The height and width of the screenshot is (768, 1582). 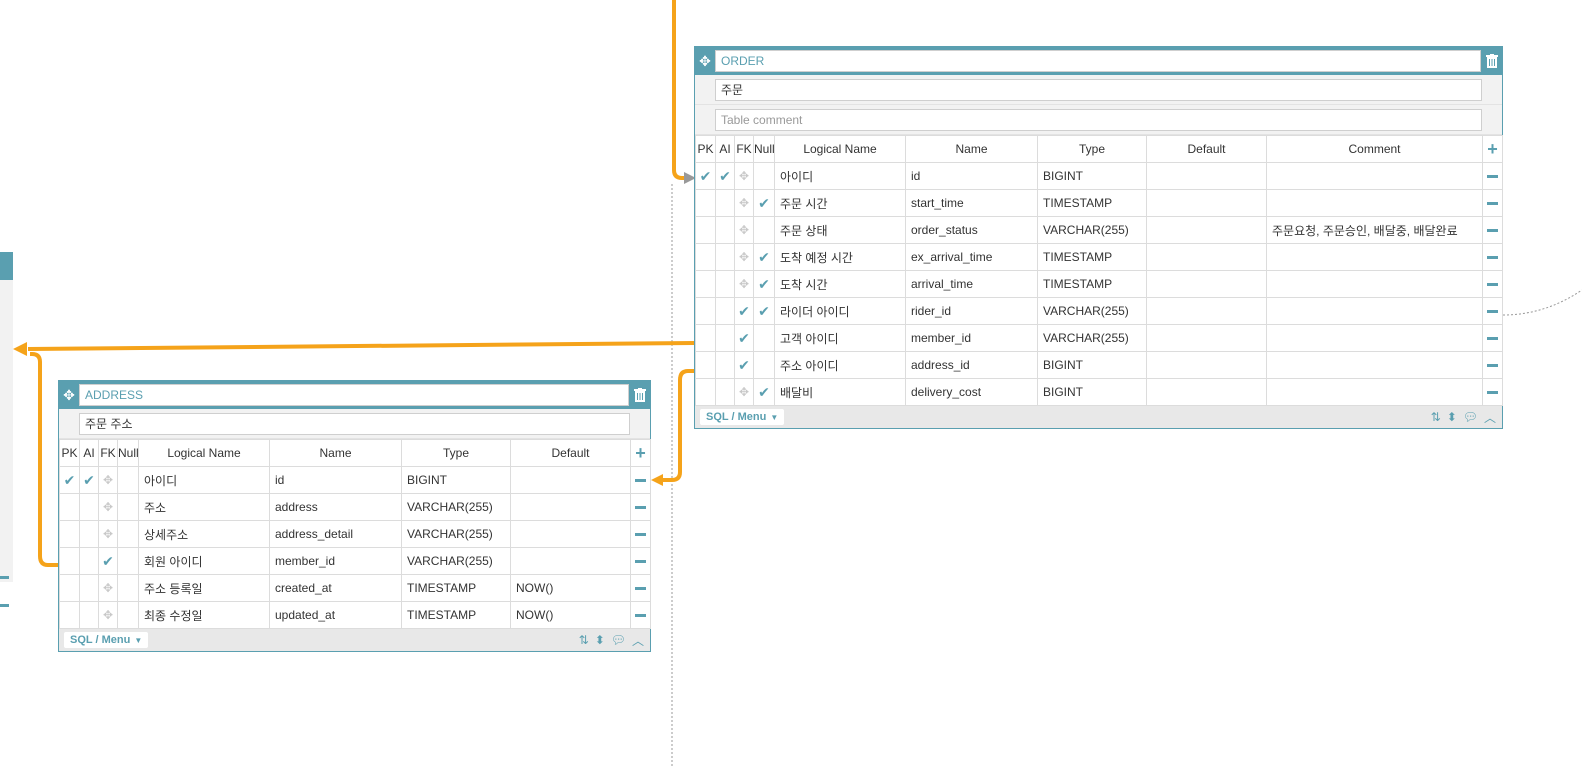 I want to click on logical-name-cell: 도착 시간, so click(x=840, y=284).